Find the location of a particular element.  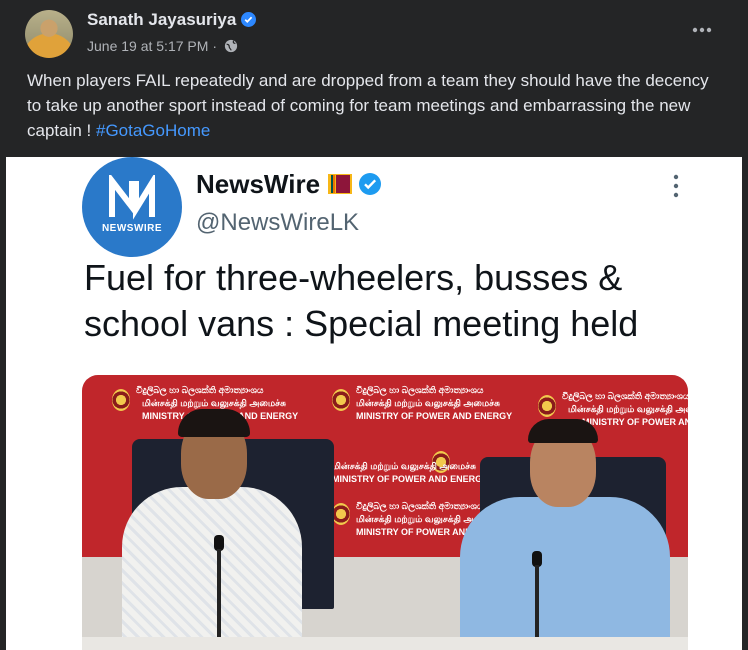

newswire-logo-word: NEWSWIRE is located at coordinates (132, 228).